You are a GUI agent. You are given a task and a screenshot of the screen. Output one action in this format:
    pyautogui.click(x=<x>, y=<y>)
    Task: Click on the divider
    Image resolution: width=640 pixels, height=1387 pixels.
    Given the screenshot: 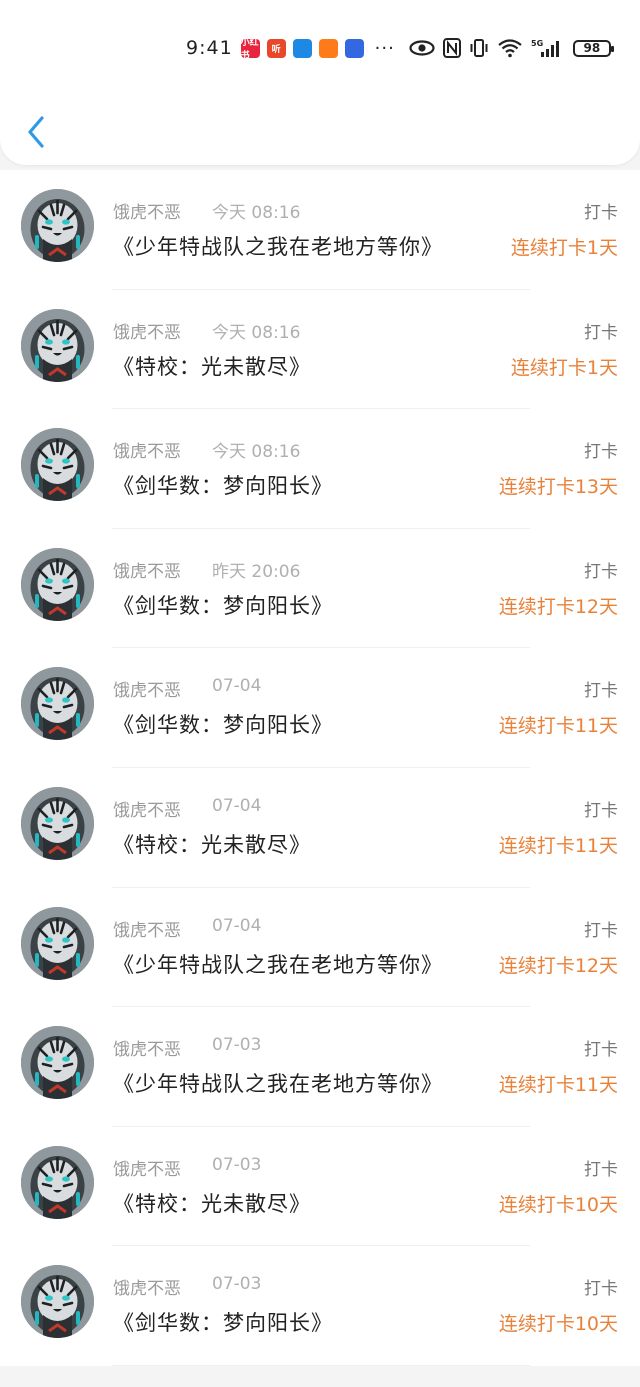 What is the action you would take?
    pyautogui.click(x=321, y=1365)
    